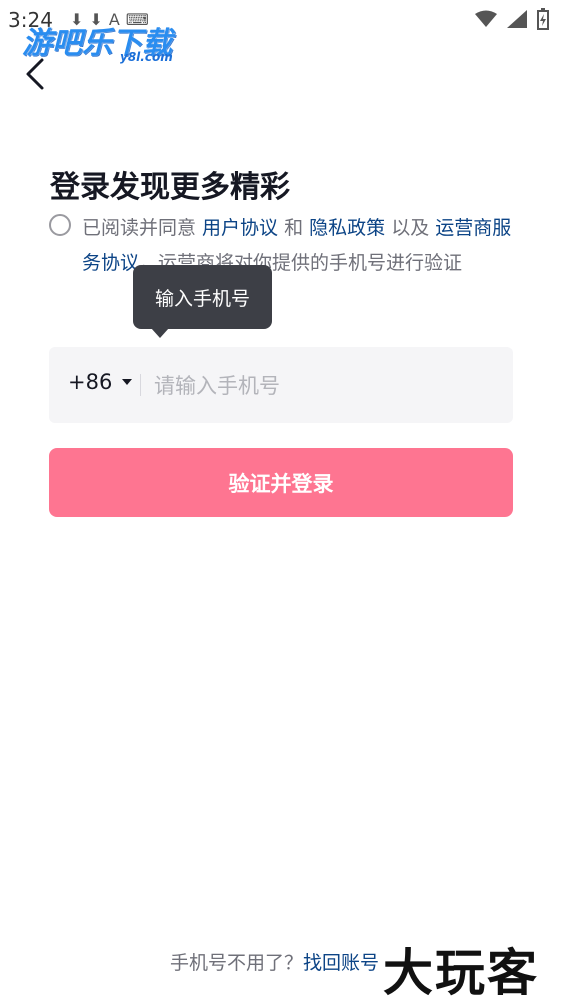  I want to click on tooltip: 输入手机号, so click(202, 297).